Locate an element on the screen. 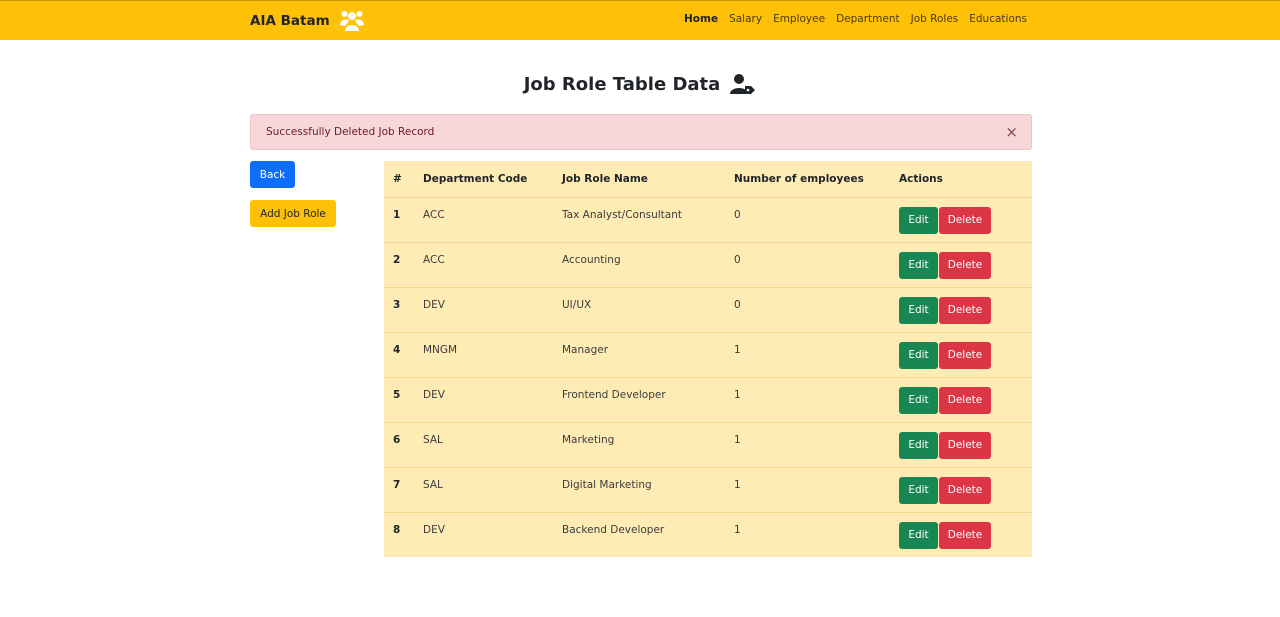 The image size is (1280, 617). back-button: Back is located at coordinates (272, 174).